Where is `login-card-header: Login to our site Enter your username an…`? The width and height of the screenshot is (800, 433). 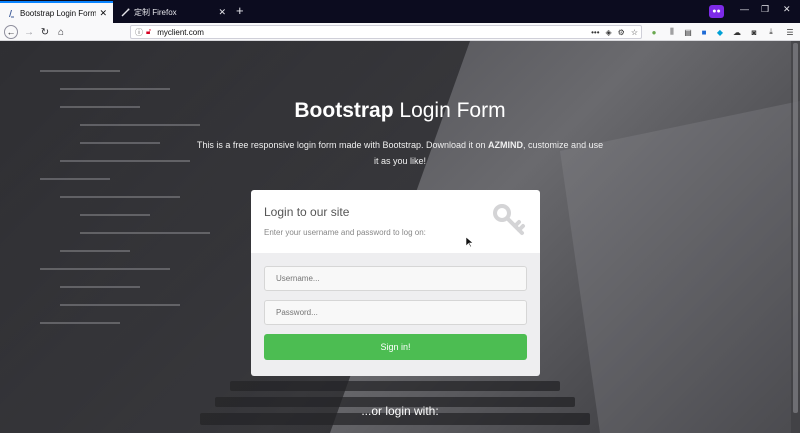 login-card-header: Login to our site Enter your username an… is located at coordinates (395, 221).